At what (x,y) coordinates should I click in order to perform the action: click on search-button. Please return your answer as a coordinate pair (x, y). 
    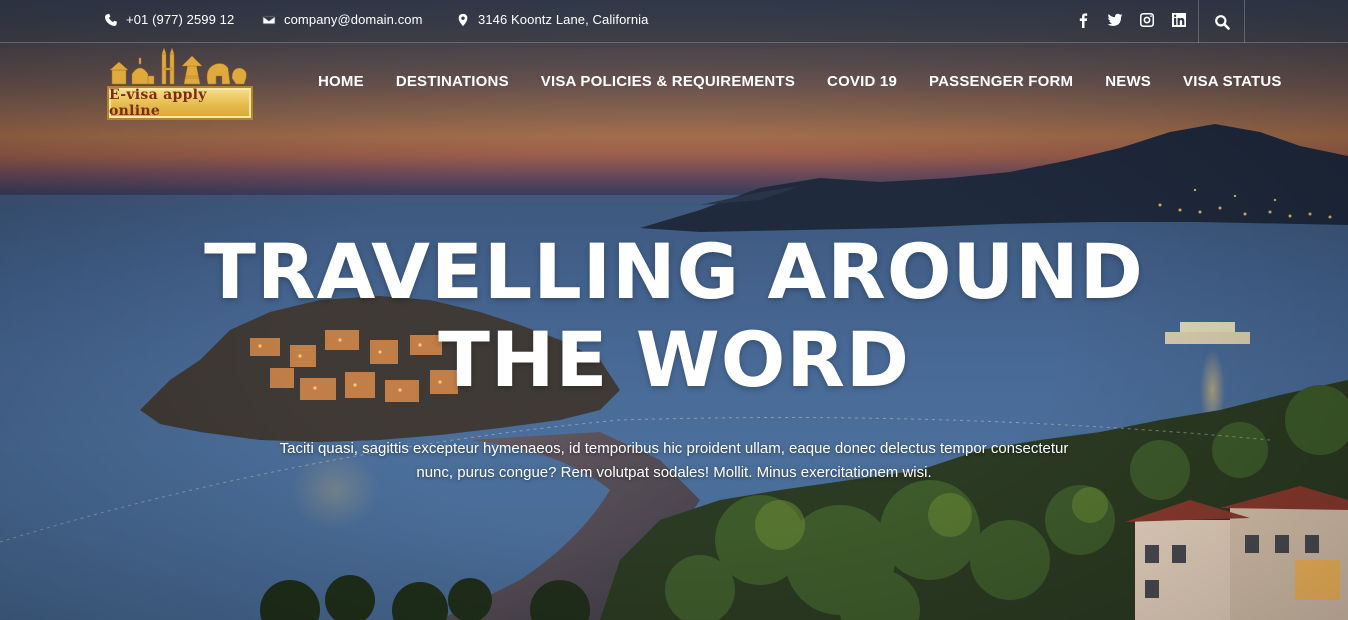
    Looking at the image, I should click on (1221, 21).